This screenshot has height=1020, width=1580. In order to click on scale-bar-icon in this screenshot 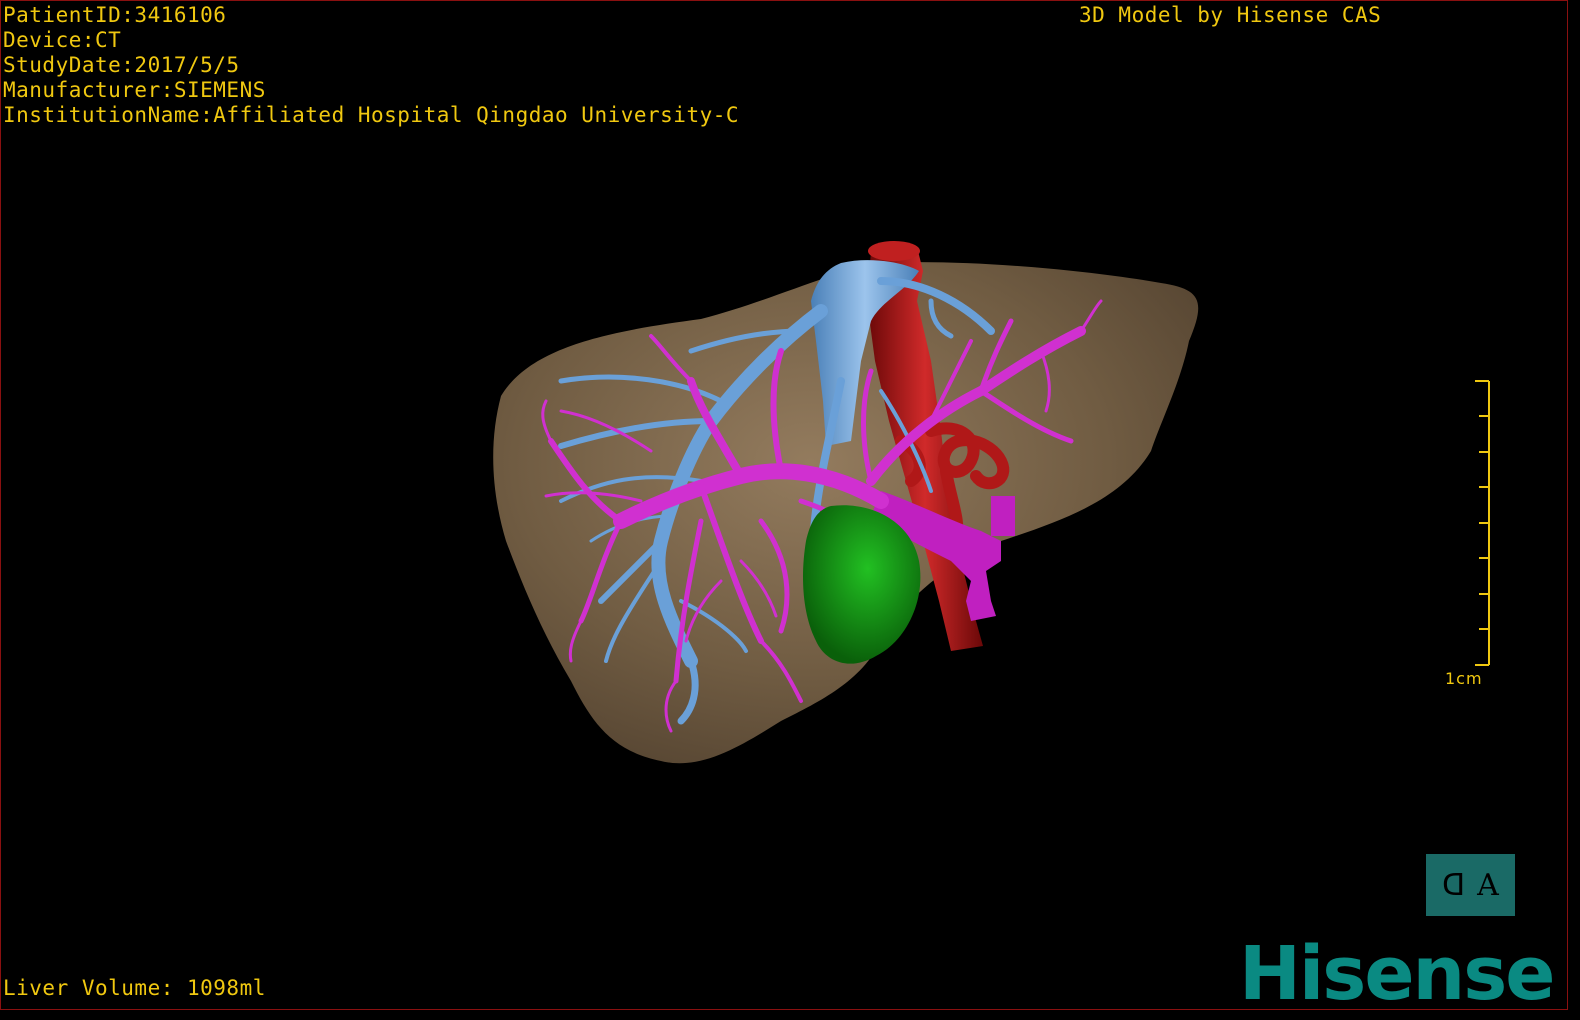, I will do `click(1482, 523)`.